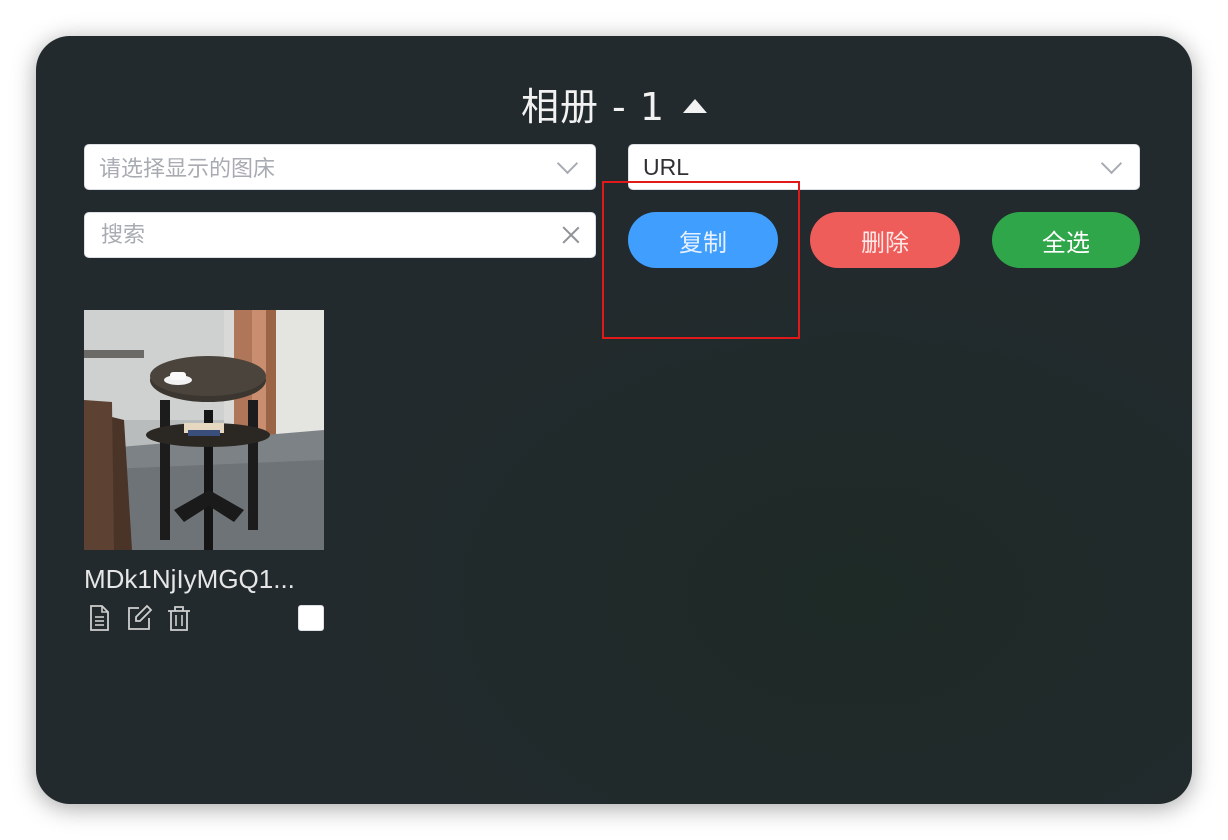  I want to click on caret-up-icon, so click(695, 105).